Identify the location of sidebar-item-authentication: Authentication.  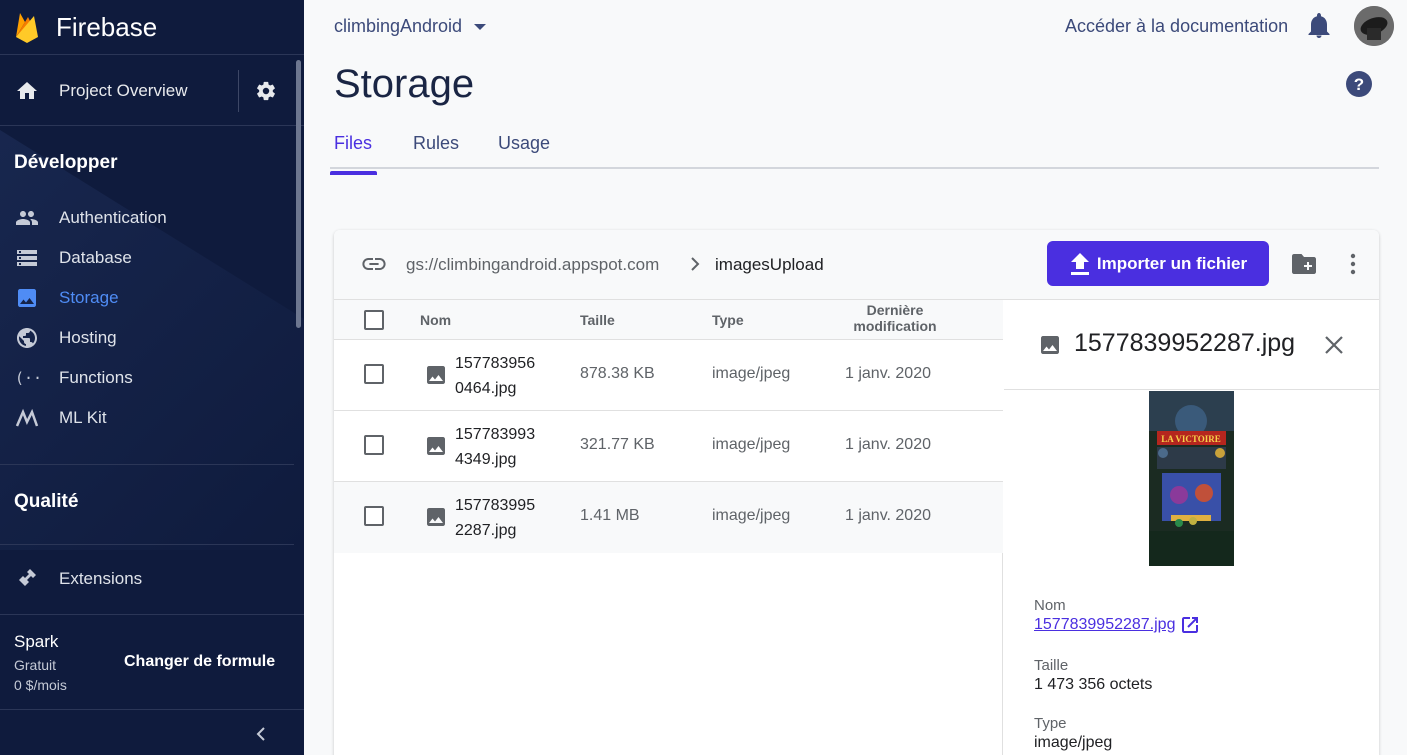
(150, 218).